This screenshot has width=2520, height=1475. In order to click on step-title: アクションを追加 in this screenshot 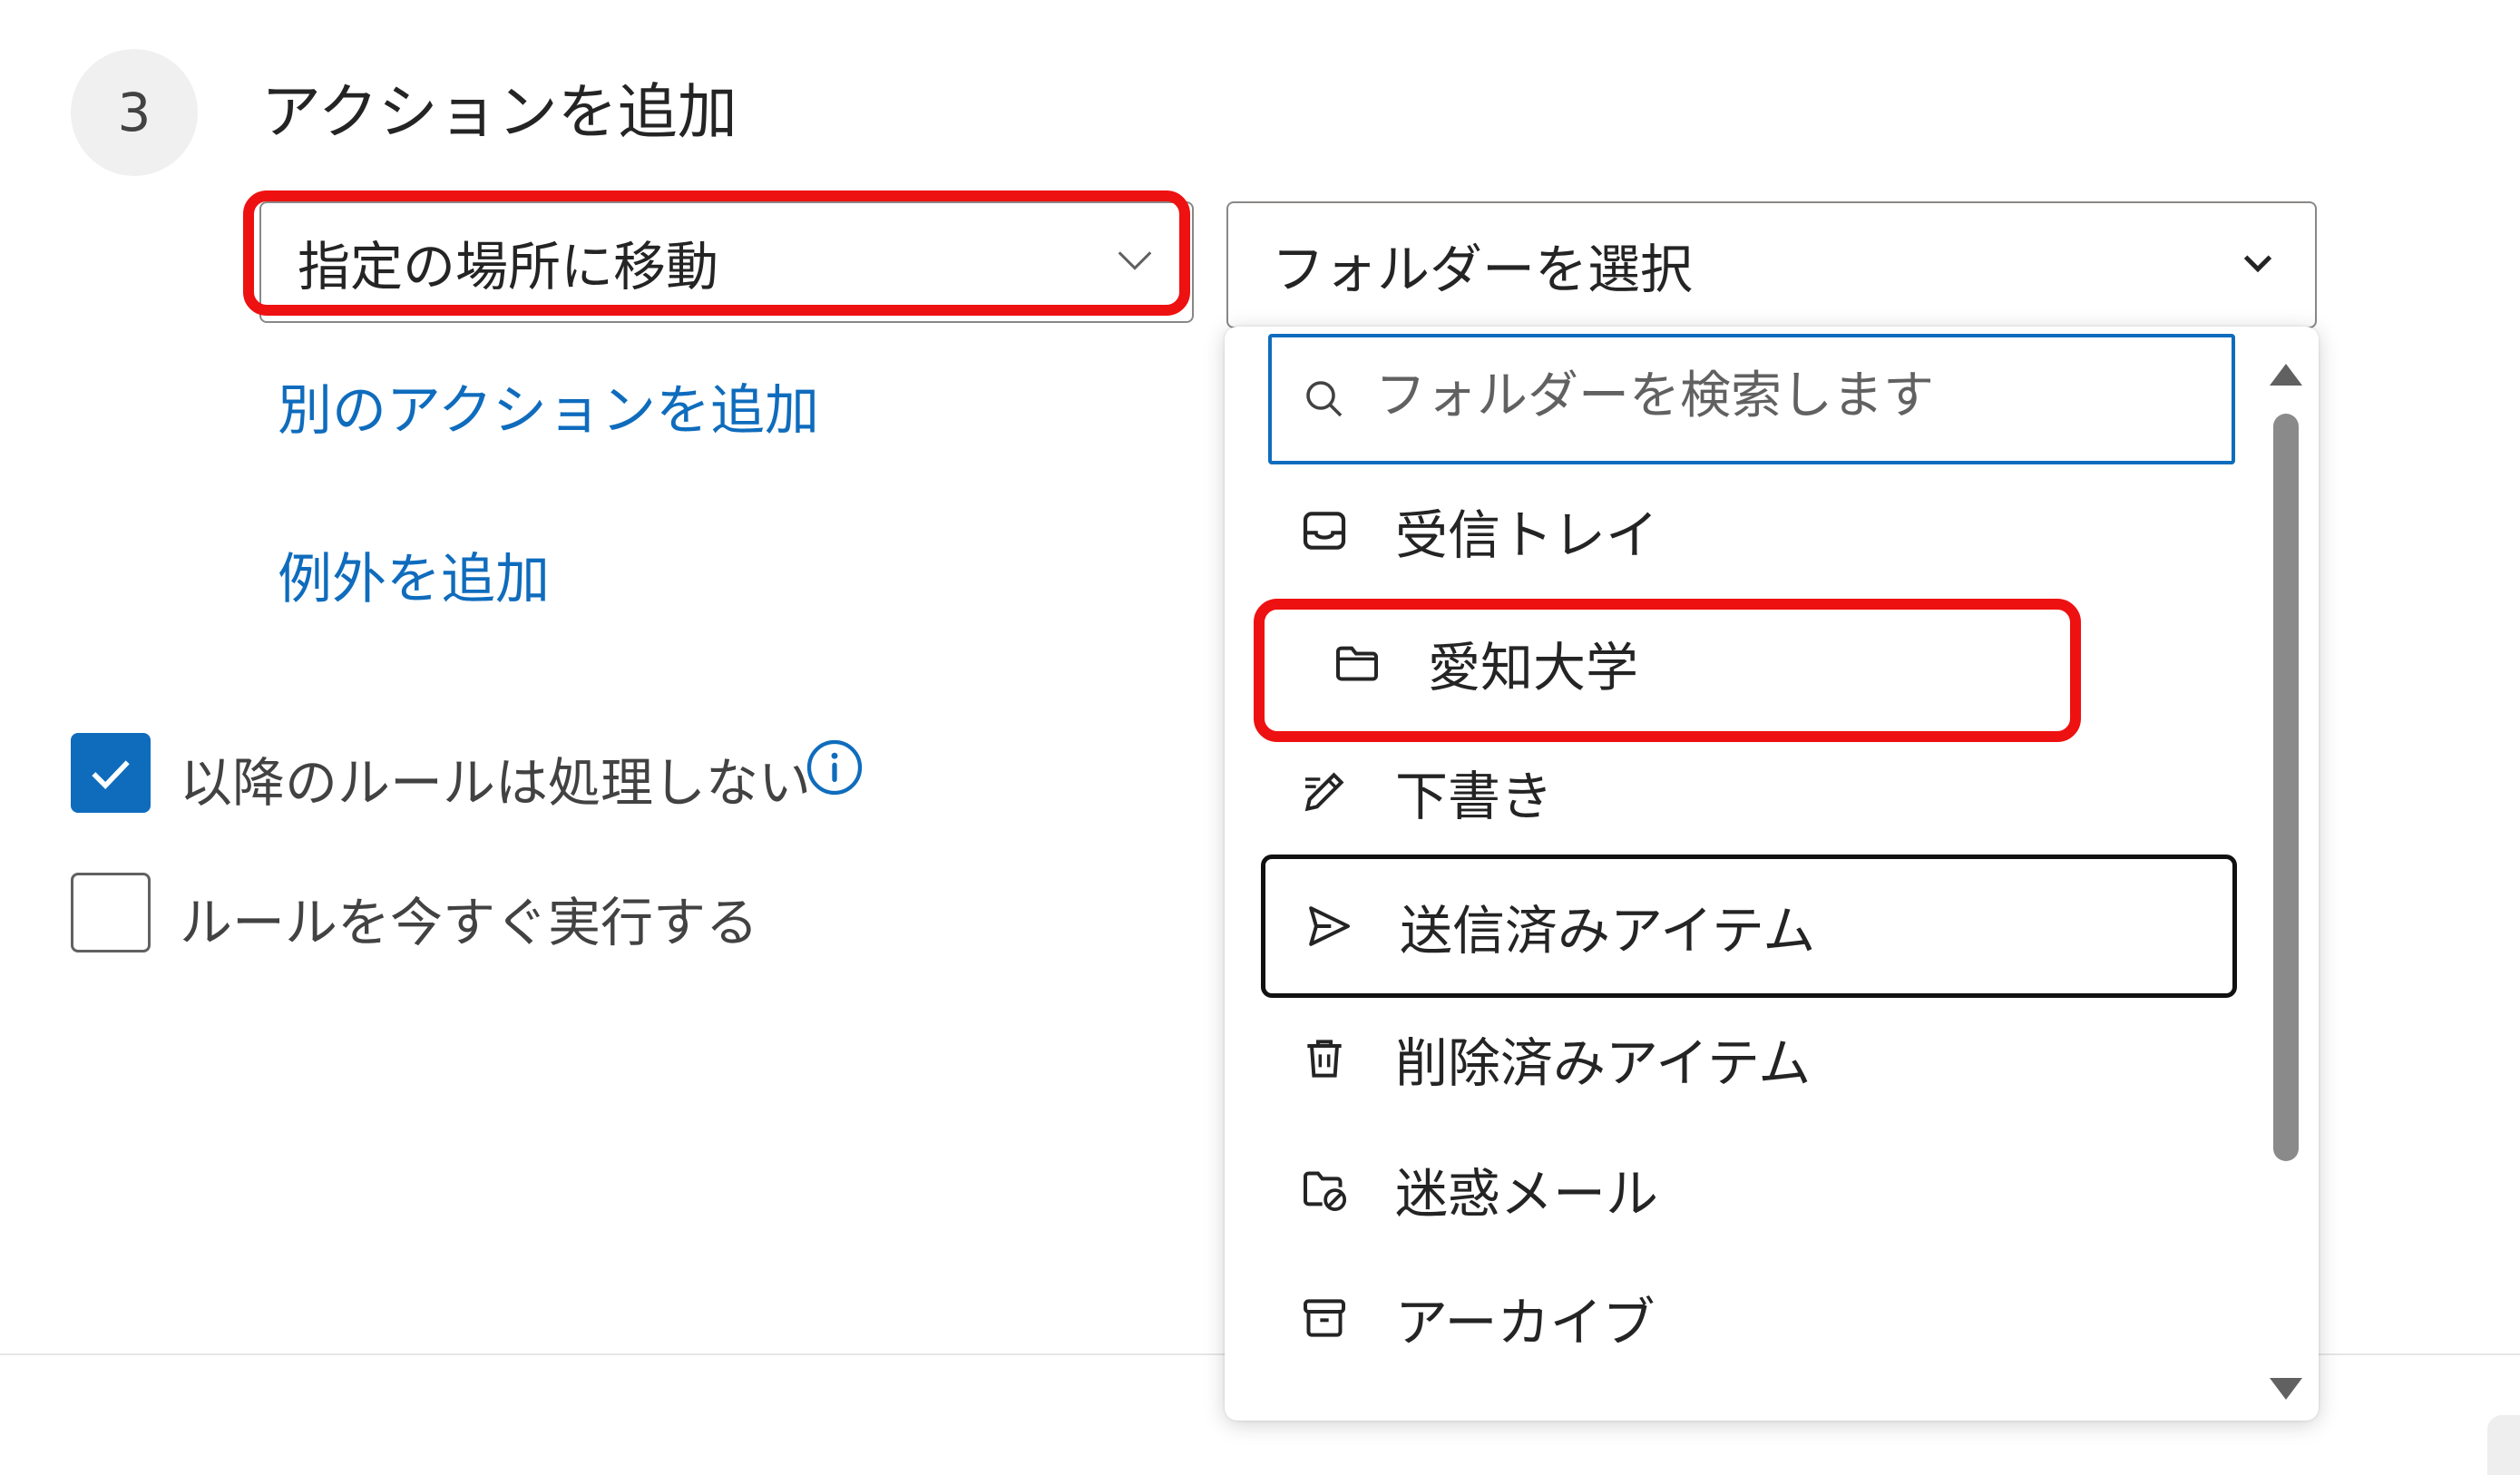, I will do `click(499, 112)`.